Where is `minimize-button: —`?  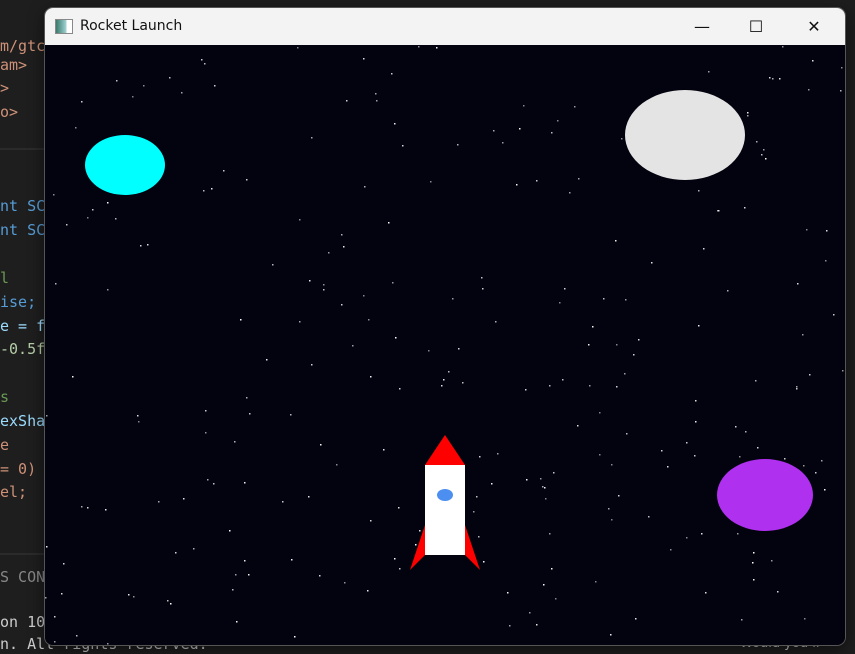 minimize-button: — is located at coordinates (702, 26).